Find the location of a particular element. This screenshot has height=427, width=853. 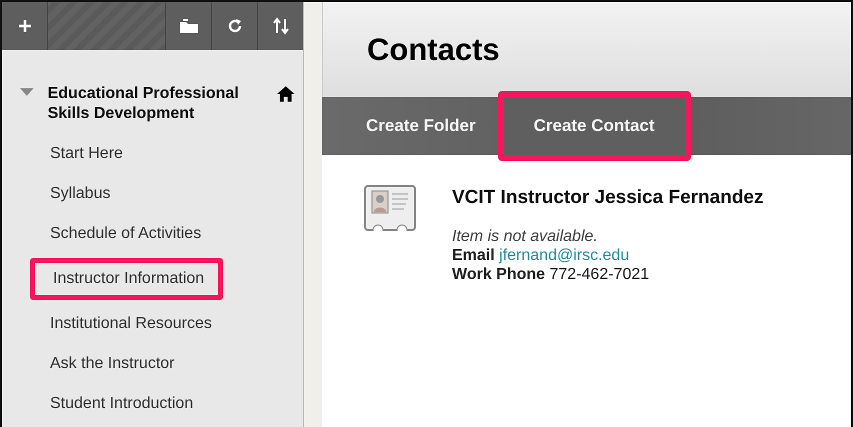

menu-item: Start Here is located at coordinates (78, 154).